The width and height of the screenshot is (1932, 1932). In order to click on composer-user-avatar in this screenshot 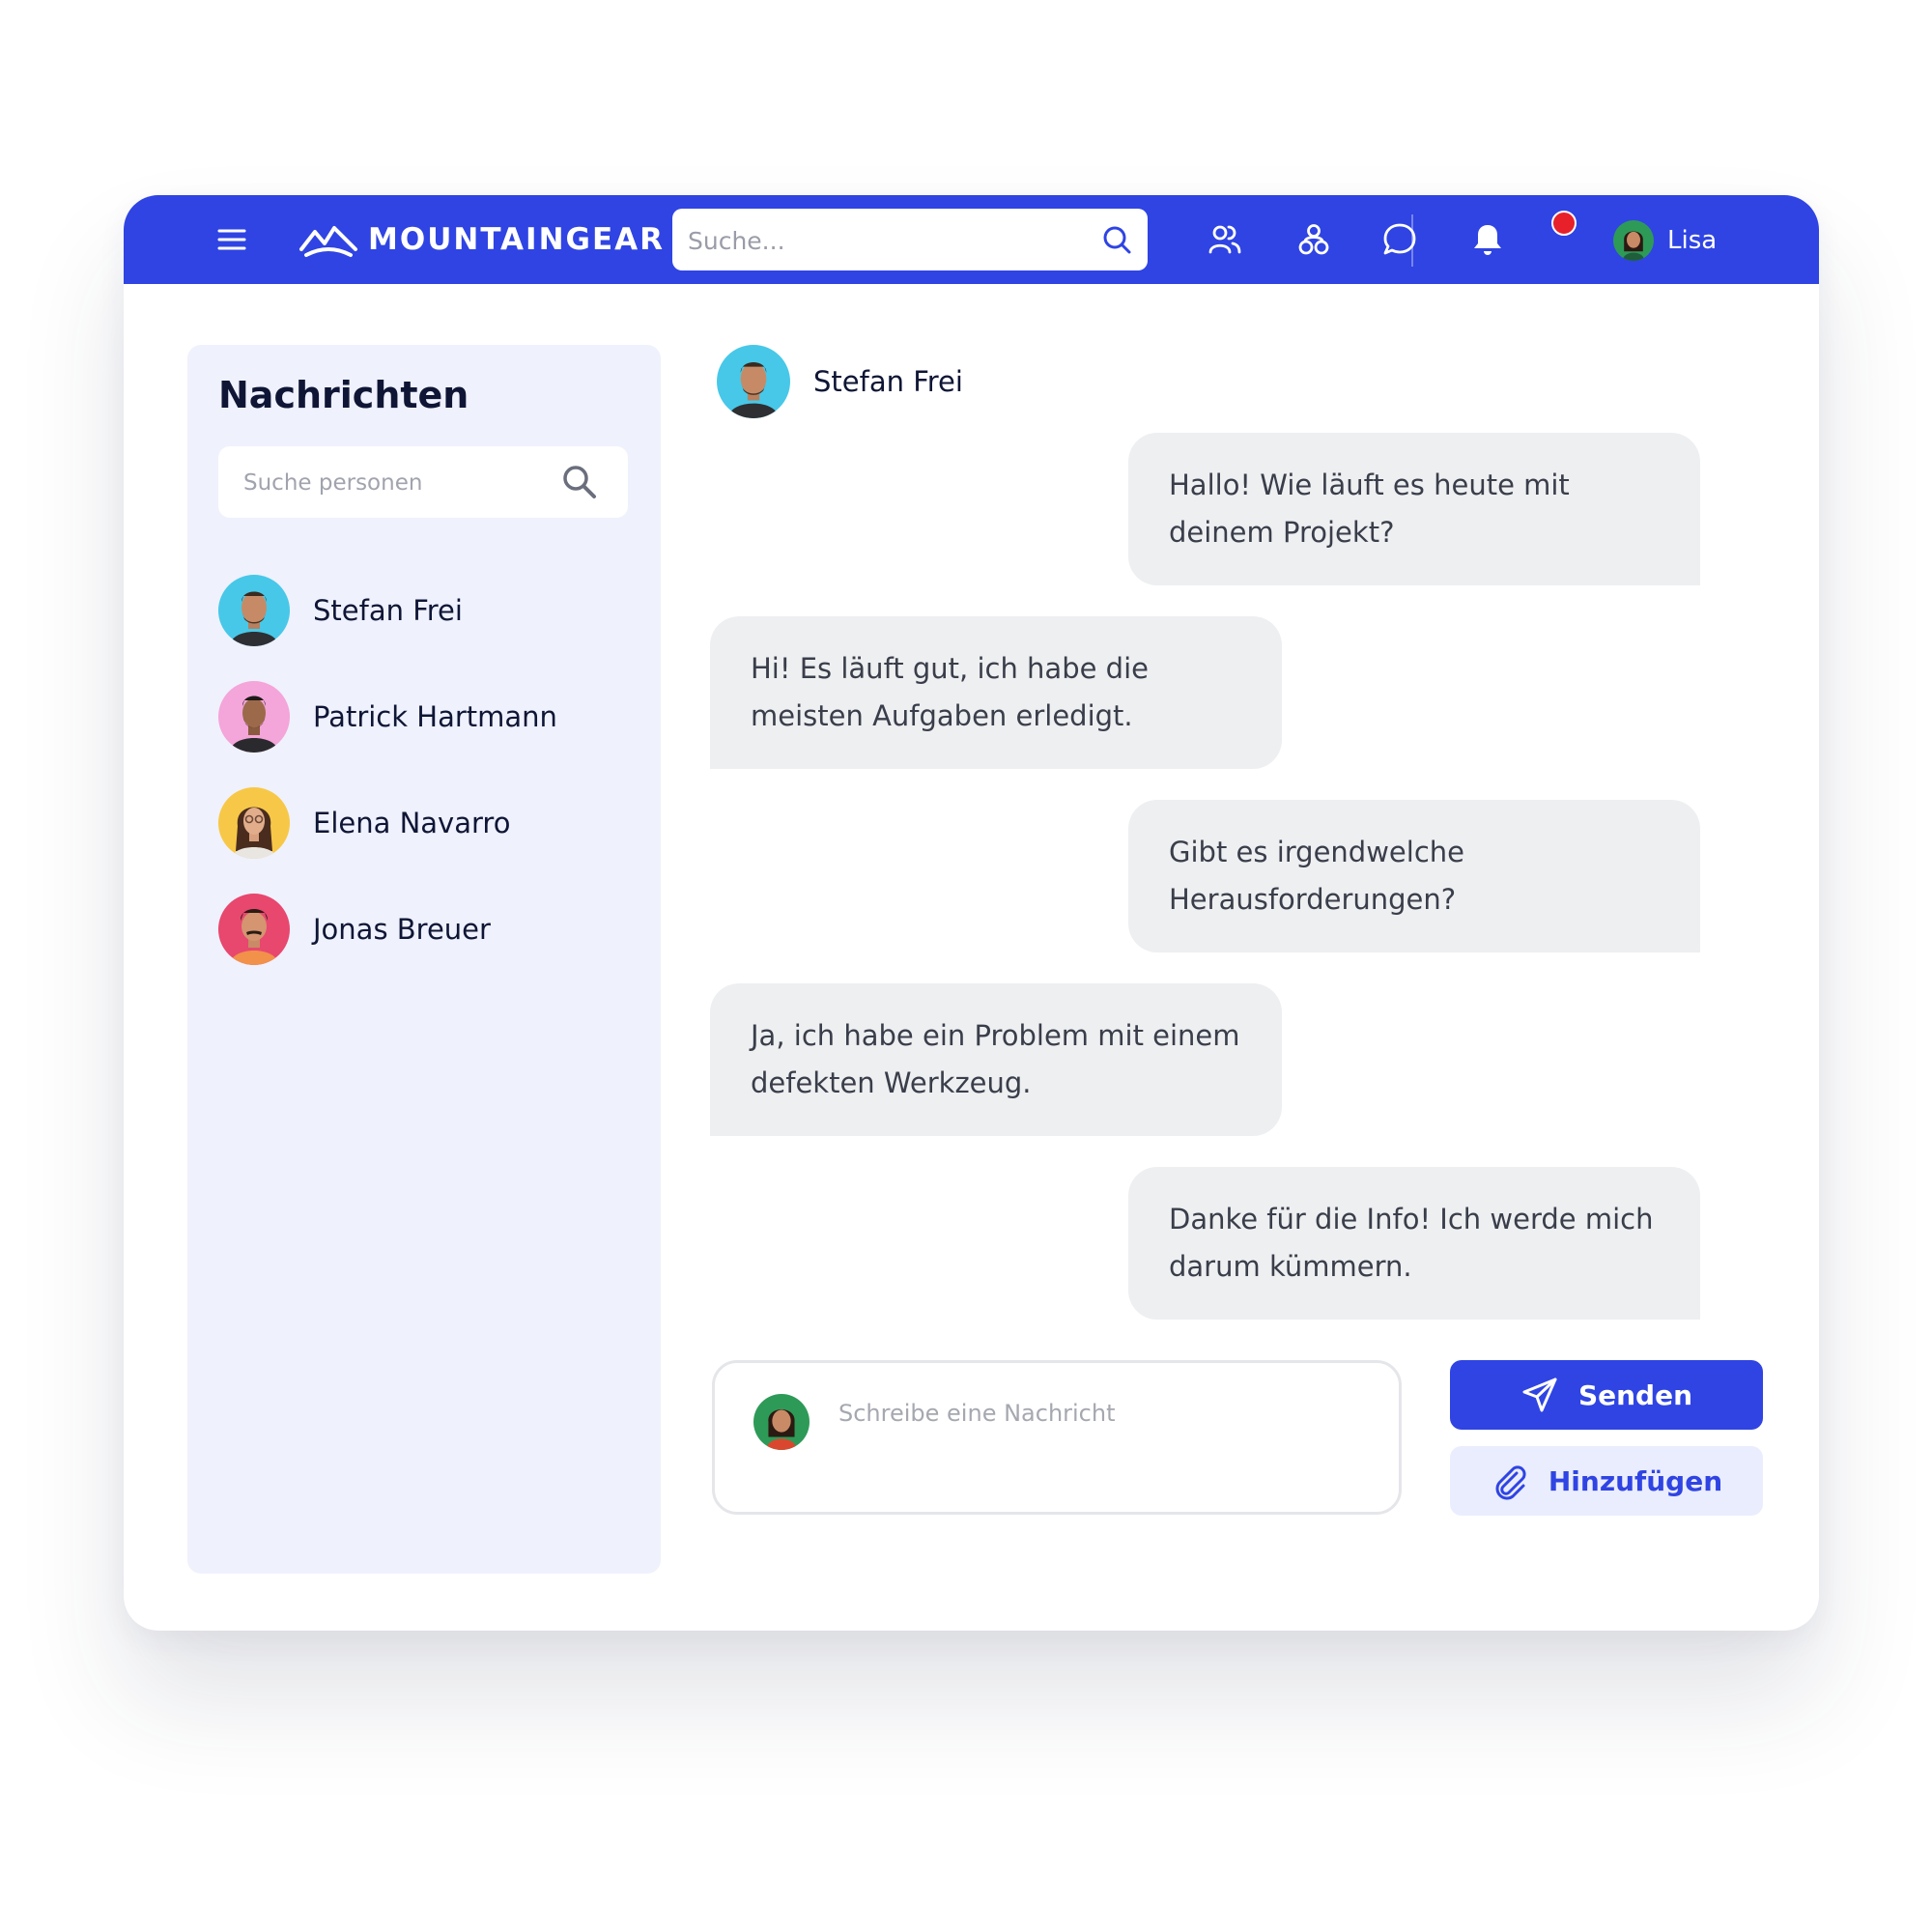, I will do `click(781, 1422)`.